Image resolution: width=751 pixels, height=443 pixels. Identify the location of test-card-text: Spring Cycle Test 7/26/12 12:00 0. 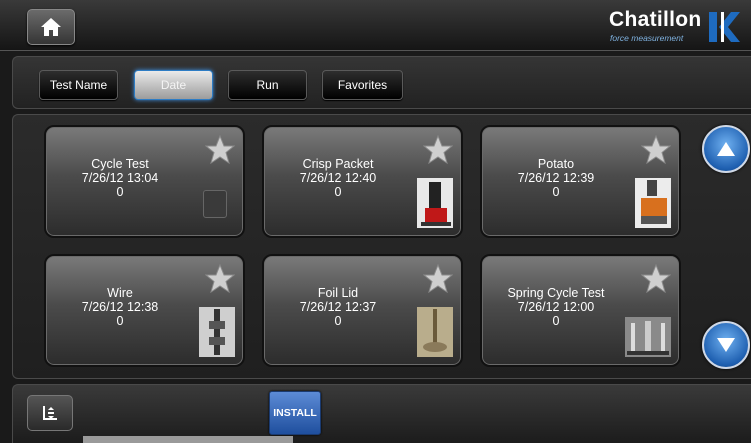
(556, 307).